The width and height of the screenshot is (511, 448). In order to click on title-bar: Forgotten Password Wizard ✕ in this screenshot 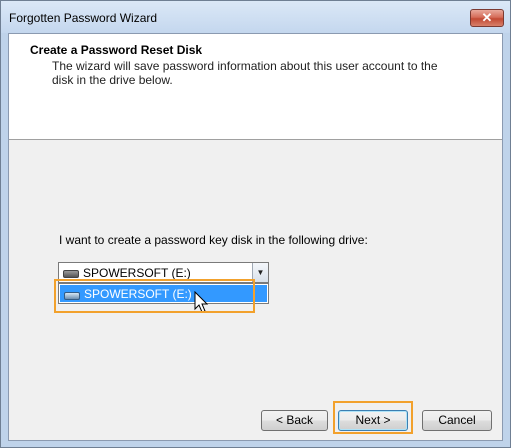, I will do `click(255, 17)`.